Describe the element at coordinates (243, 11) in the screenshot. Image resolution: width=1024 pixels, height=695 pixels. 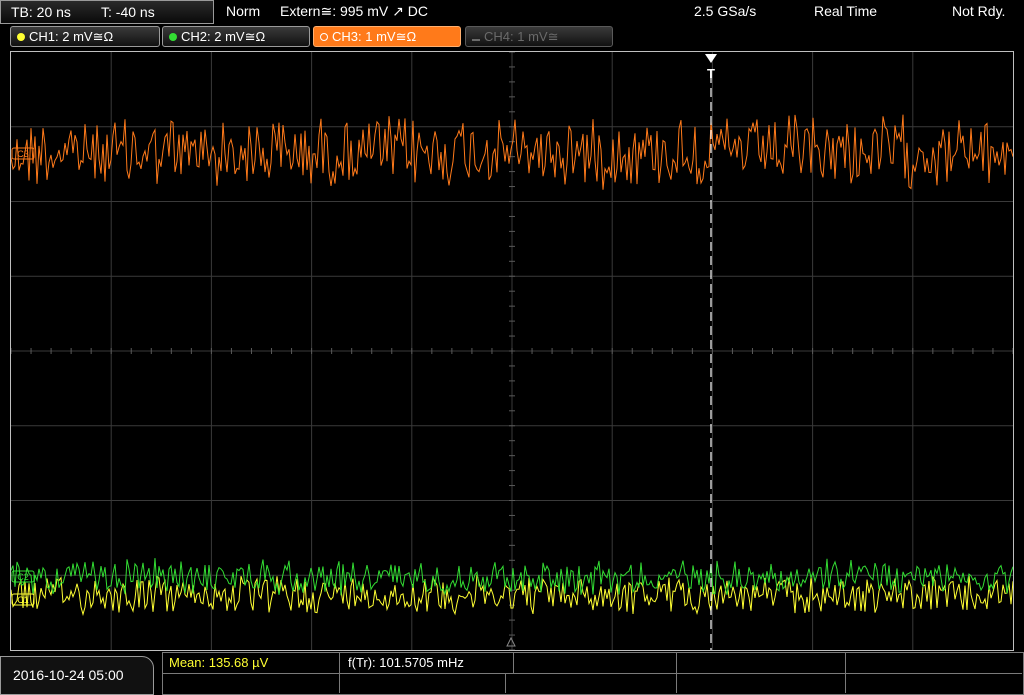
I see `trigger-mode: Norm` at that location.